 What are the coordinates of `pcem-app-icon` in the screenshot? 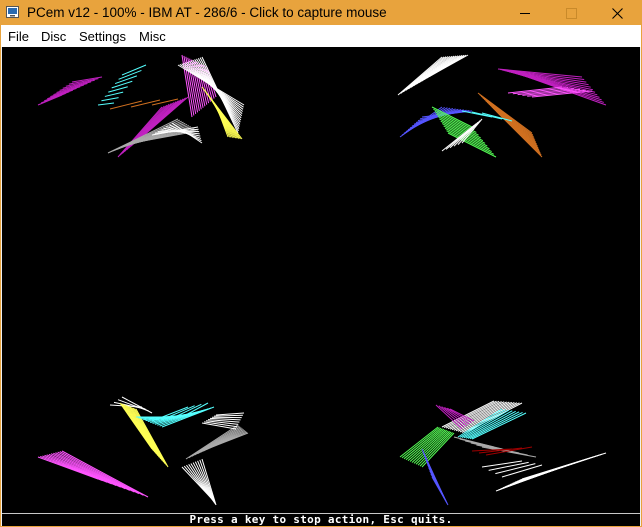 It's located at (12, 12).